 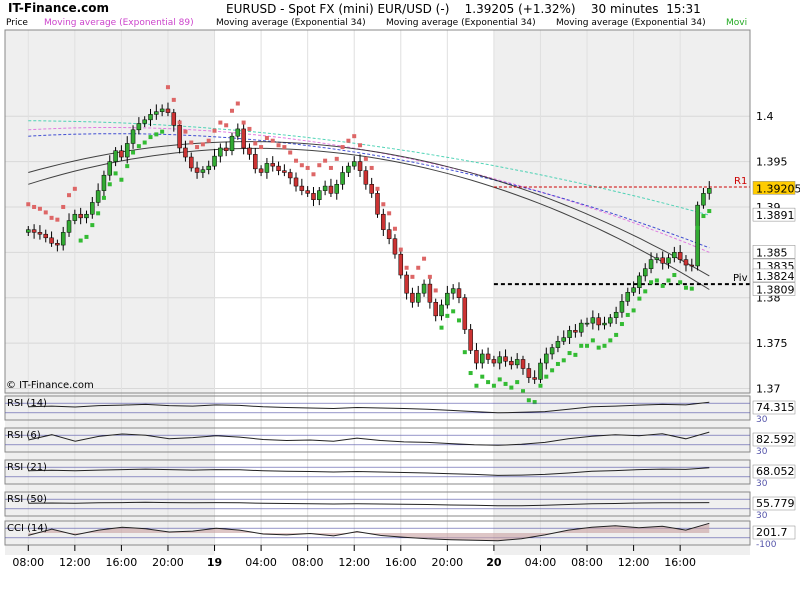 I want to click on day-marker-label: 19, so click(x=214, y=562).